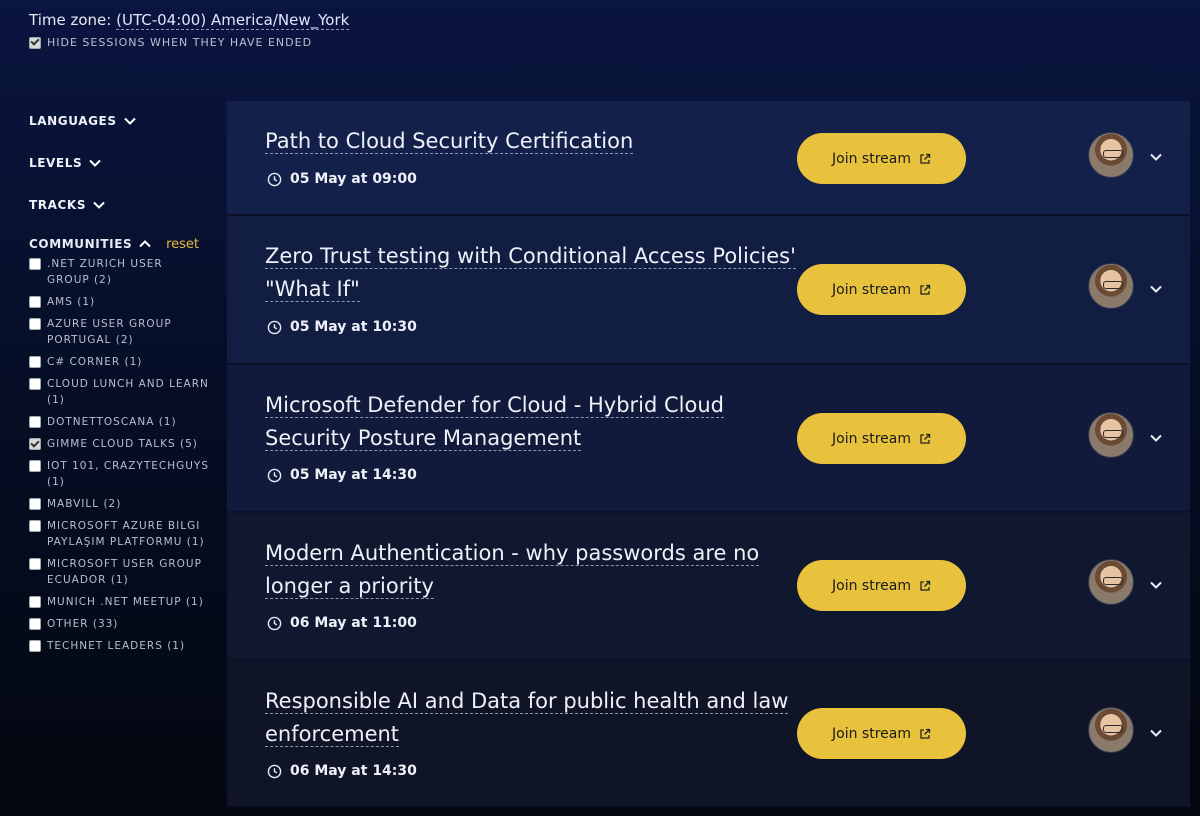 The height and width of the screenshot is (816, 1200). What do you see at coordinates (83, 624) in the screenshot?
I see `community-label: OTHER (33)` at bounding box center [83, 624].